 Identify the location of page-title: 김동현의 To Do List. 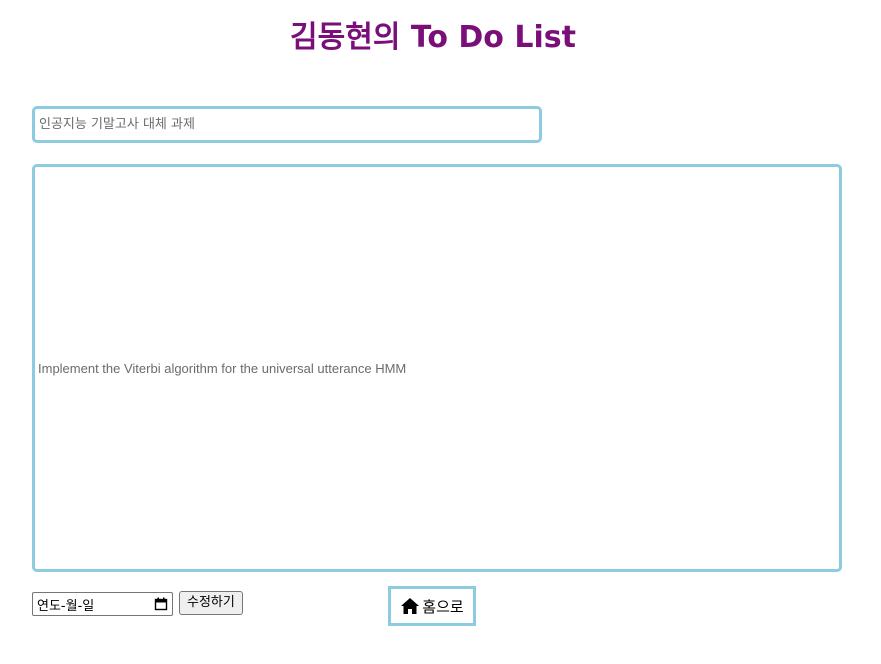
(433, 37).